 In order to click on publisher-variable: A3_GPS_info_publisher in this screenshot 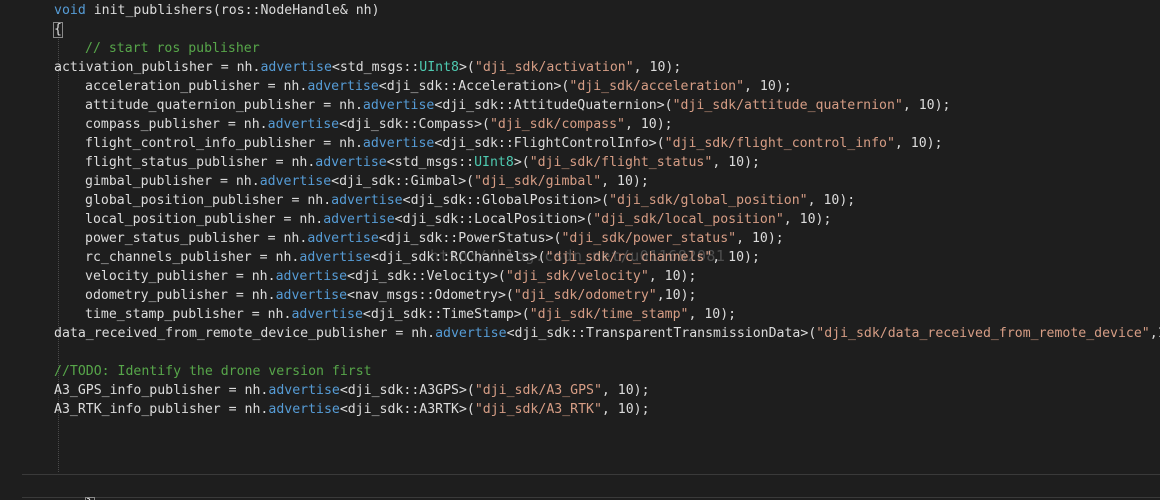, I will do `click(137, 390)`.